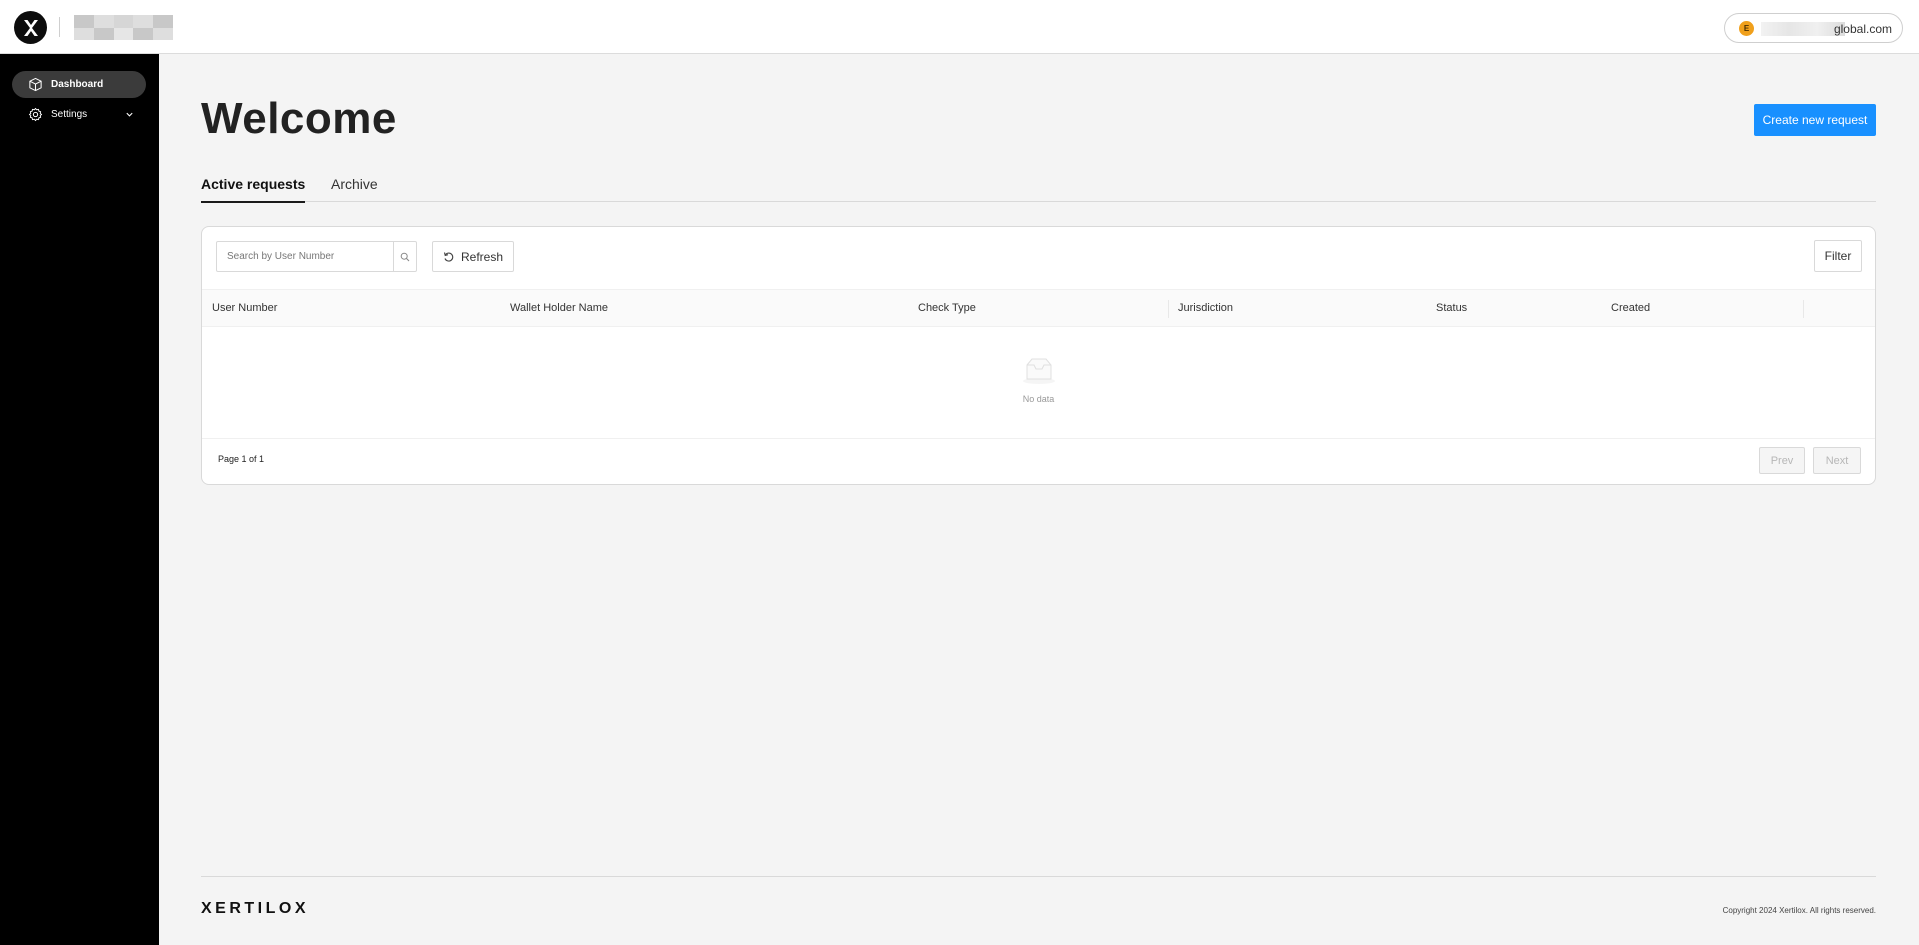 The width and height of the screenshot is (1919, 945). I want to click on x-logo-icon, so click(30, 27).